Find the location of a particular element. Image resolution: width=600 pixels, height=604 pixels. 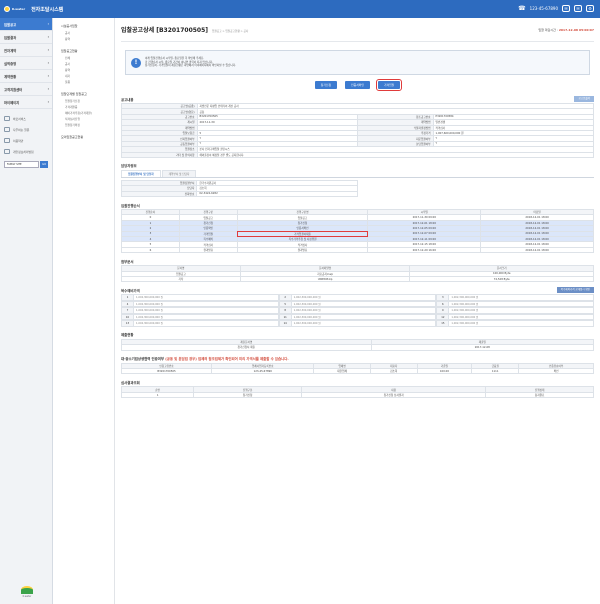

submenu-item: 적격심사진행 is located at coordinates (89, 119).